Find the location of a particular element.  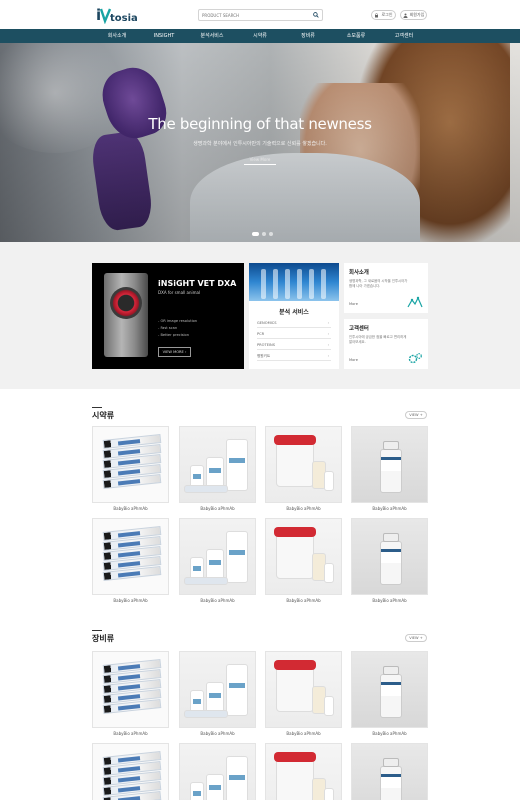

nav-item-support: 고객센터 is located at coordinates (404, 36).